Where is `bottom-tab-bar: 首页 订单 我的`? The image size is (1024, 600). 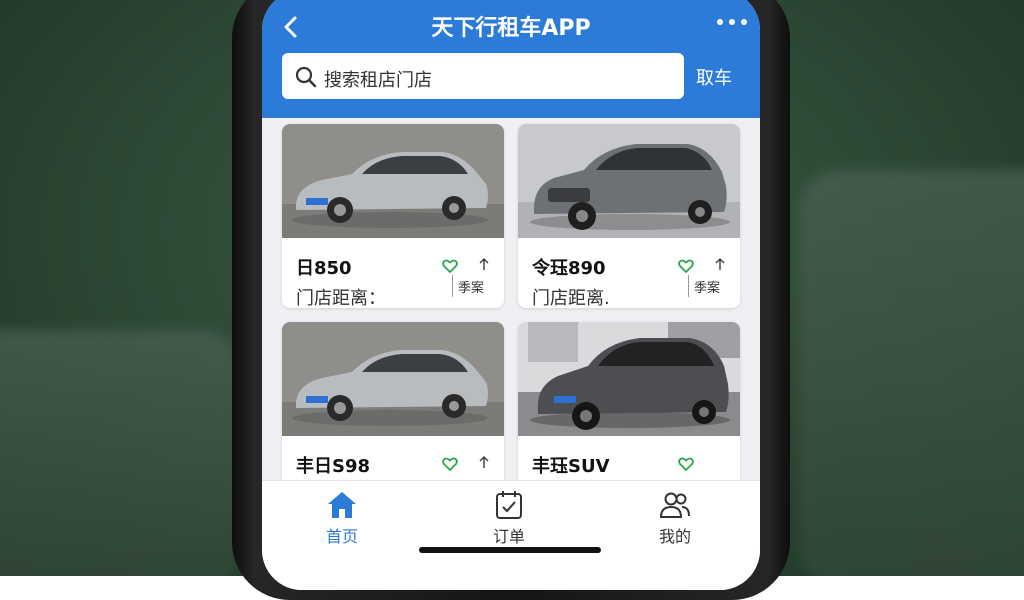
bottom-tab-bar: 首页 订单 我的 is located at coordinates (511, 535).